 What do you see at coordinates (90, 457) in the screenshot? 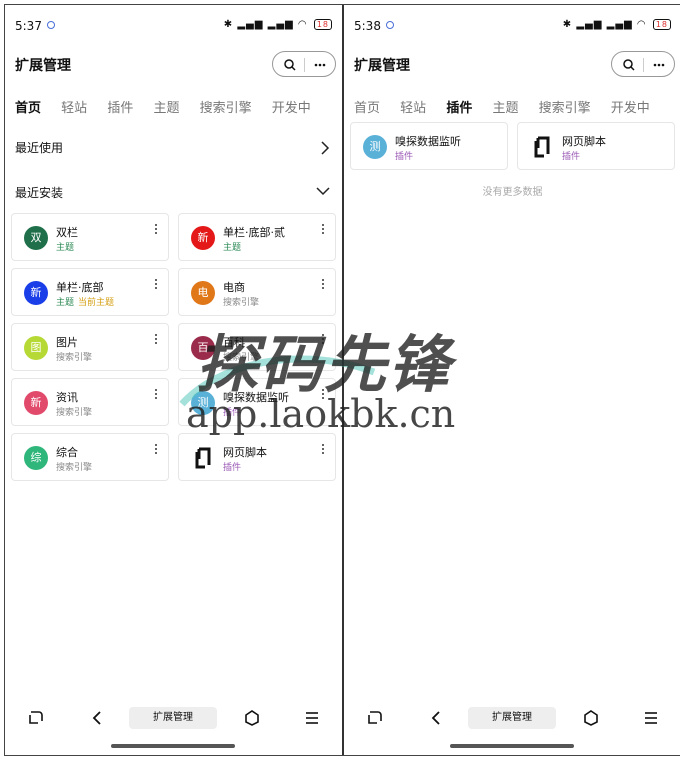
I see `extension-card: 综综合 搜索引擎` at bounding box center [90, 457].